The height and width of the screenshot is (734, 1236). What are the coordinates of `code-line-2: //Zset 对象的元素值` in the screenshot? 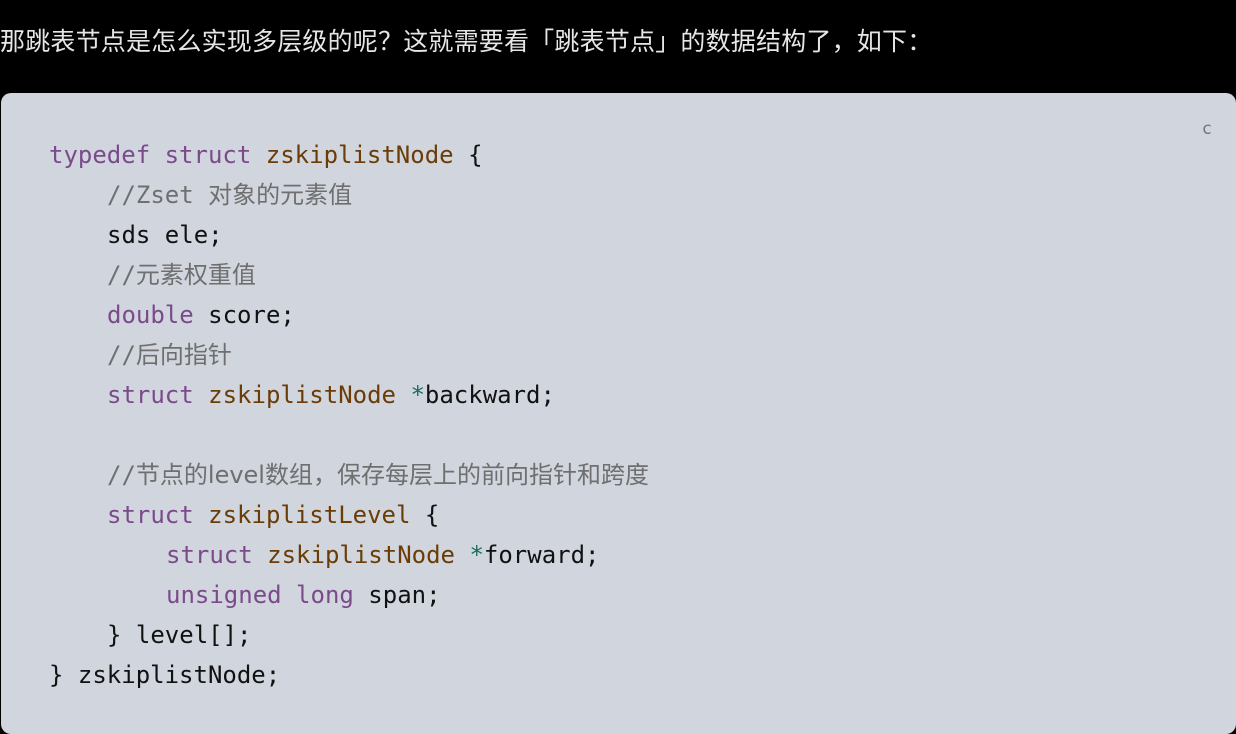 It's located at (349, 195).